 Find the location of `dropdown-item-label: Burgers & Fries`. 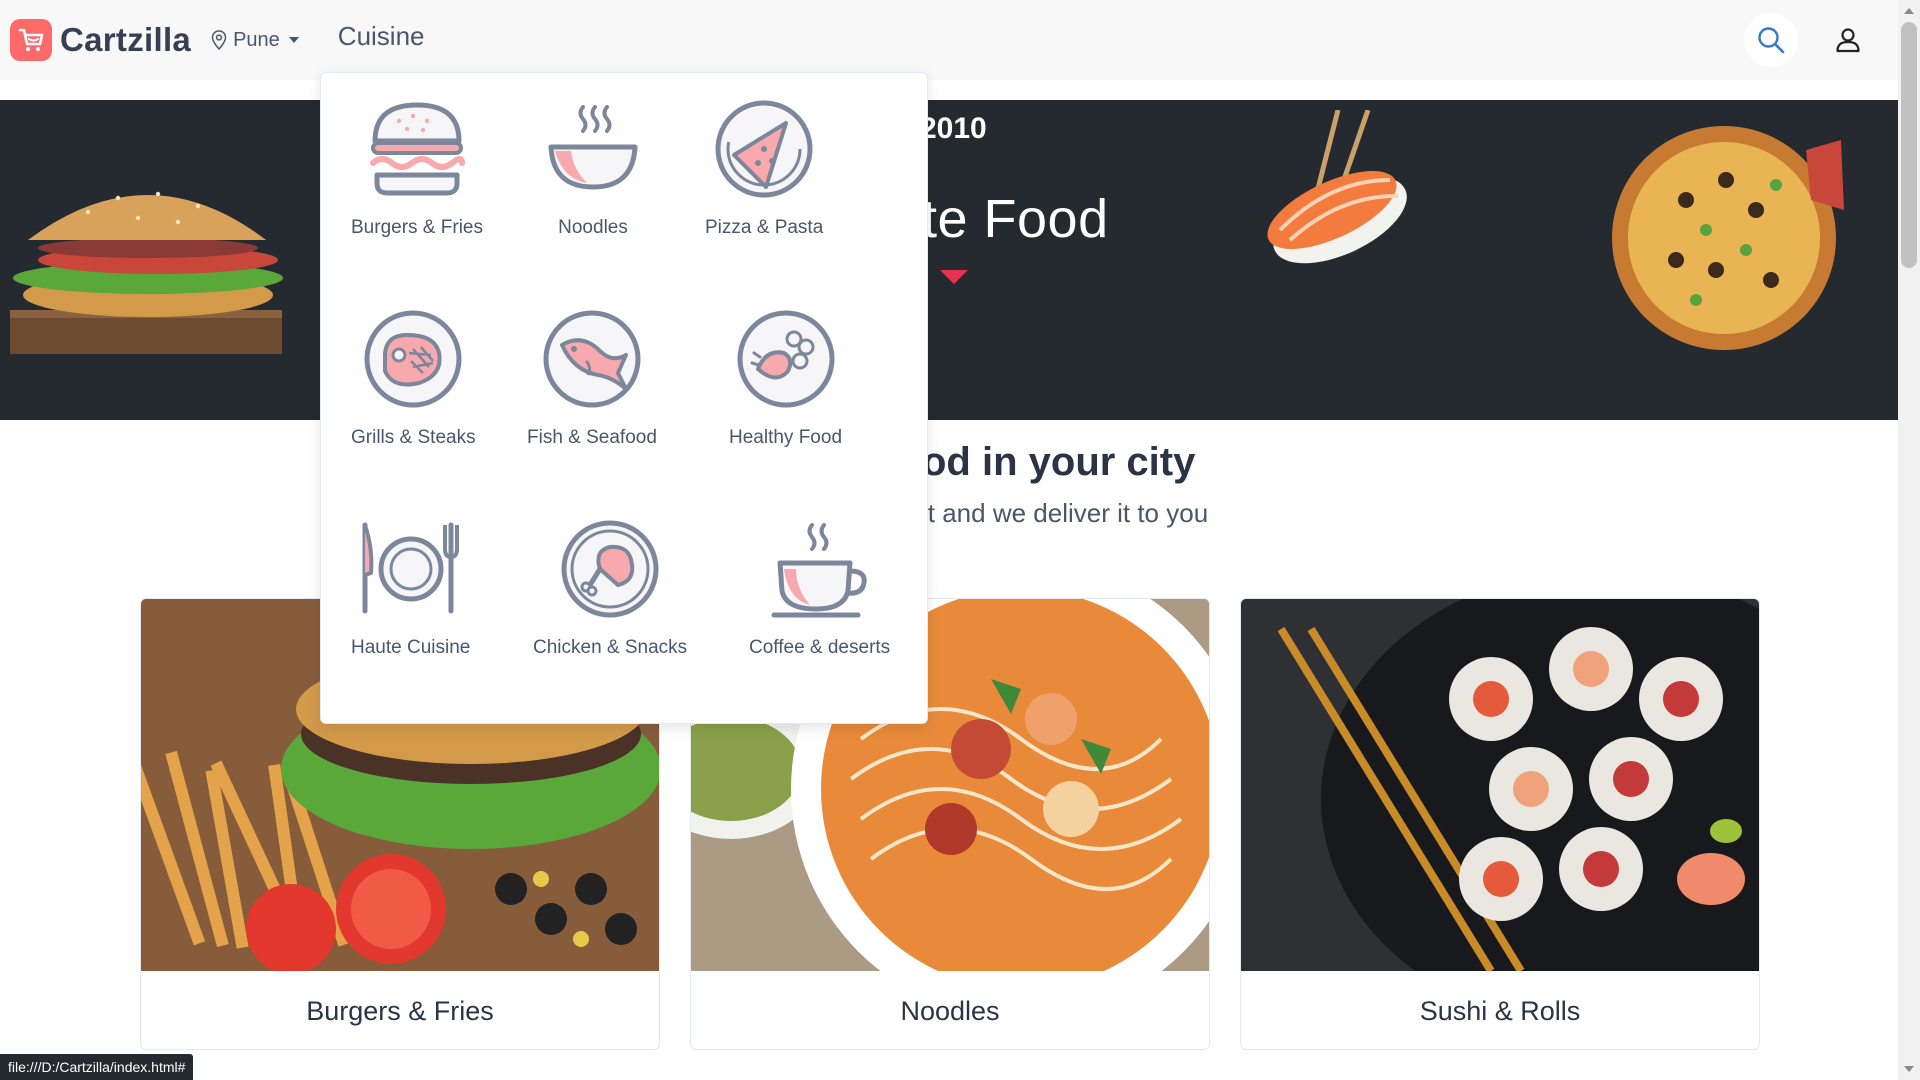

dropdown-item-label: Burgers & Fries is located at coordinates (417, 227).